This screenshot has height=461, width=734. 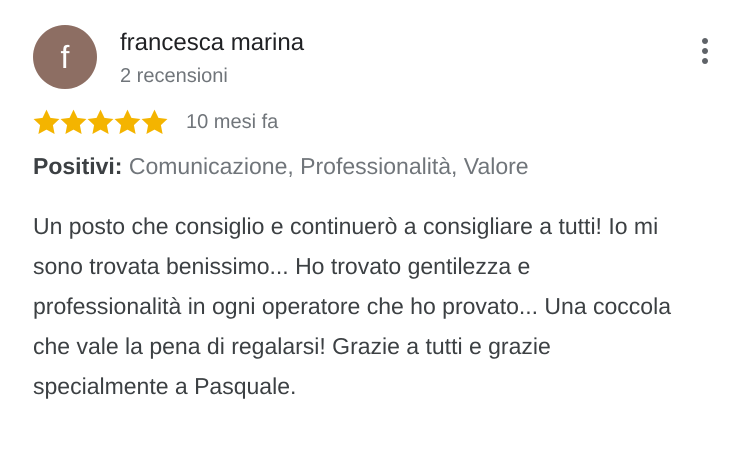 What do you see at coordinates (65, 57) in the screenshot?
I see `avatar: f` at bounding box center [65, 57].